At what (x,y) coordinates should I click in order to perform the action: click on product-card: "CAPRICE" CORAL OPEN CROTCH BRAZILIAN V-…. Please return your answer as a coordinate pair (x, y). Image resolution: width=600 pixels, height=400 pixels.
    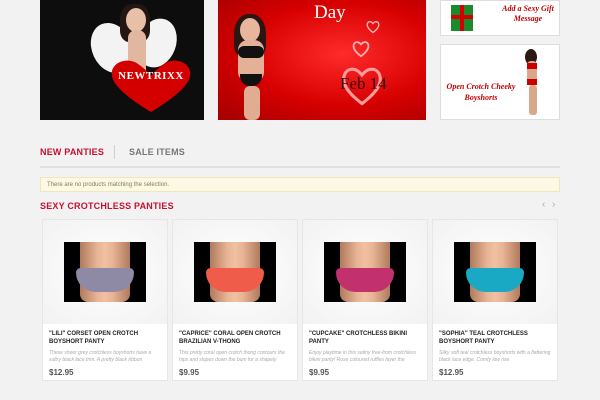
    Looking at the image, I should click on (235, 300).